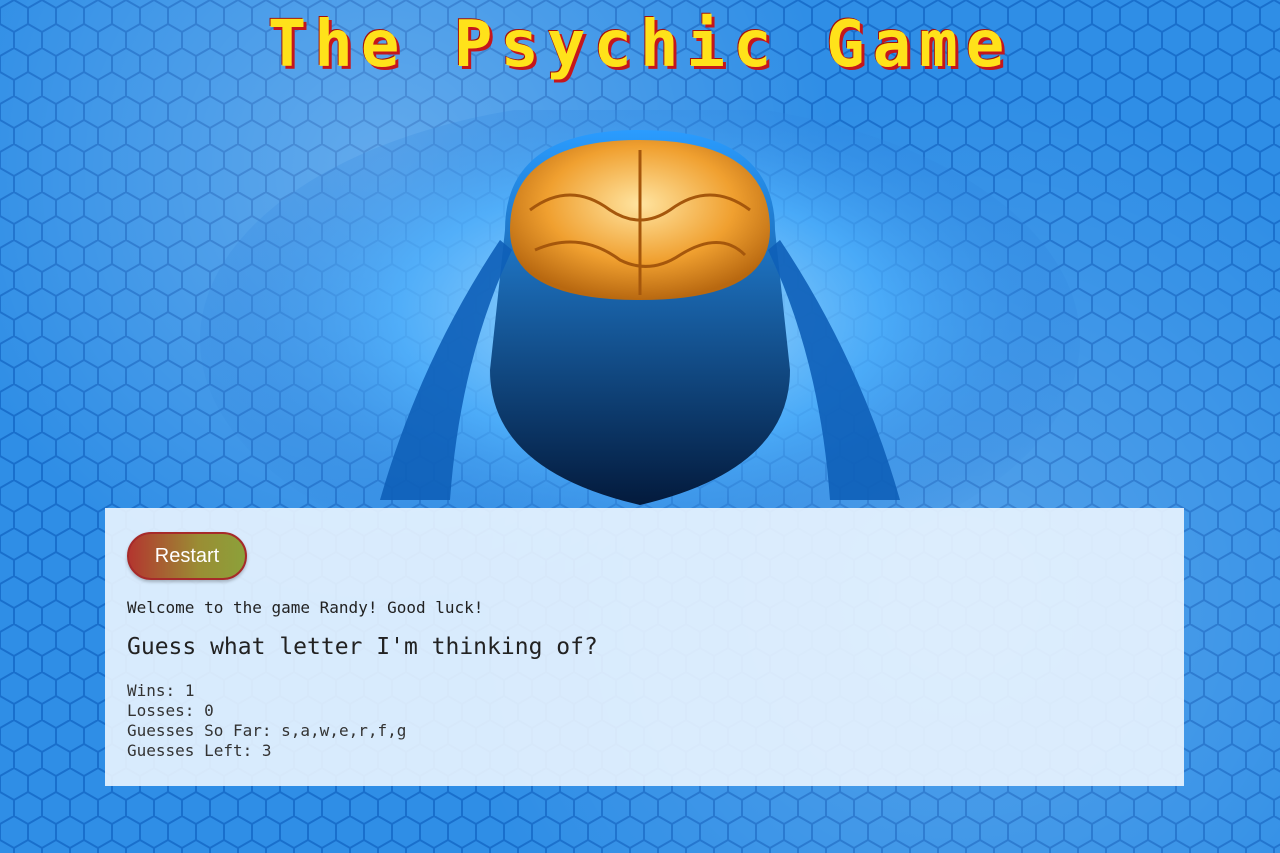 The height and width of the screenshot is (853, 1280). I want to click on guesses-value: s,a,w,e,r,f,g, so click(344, 730).